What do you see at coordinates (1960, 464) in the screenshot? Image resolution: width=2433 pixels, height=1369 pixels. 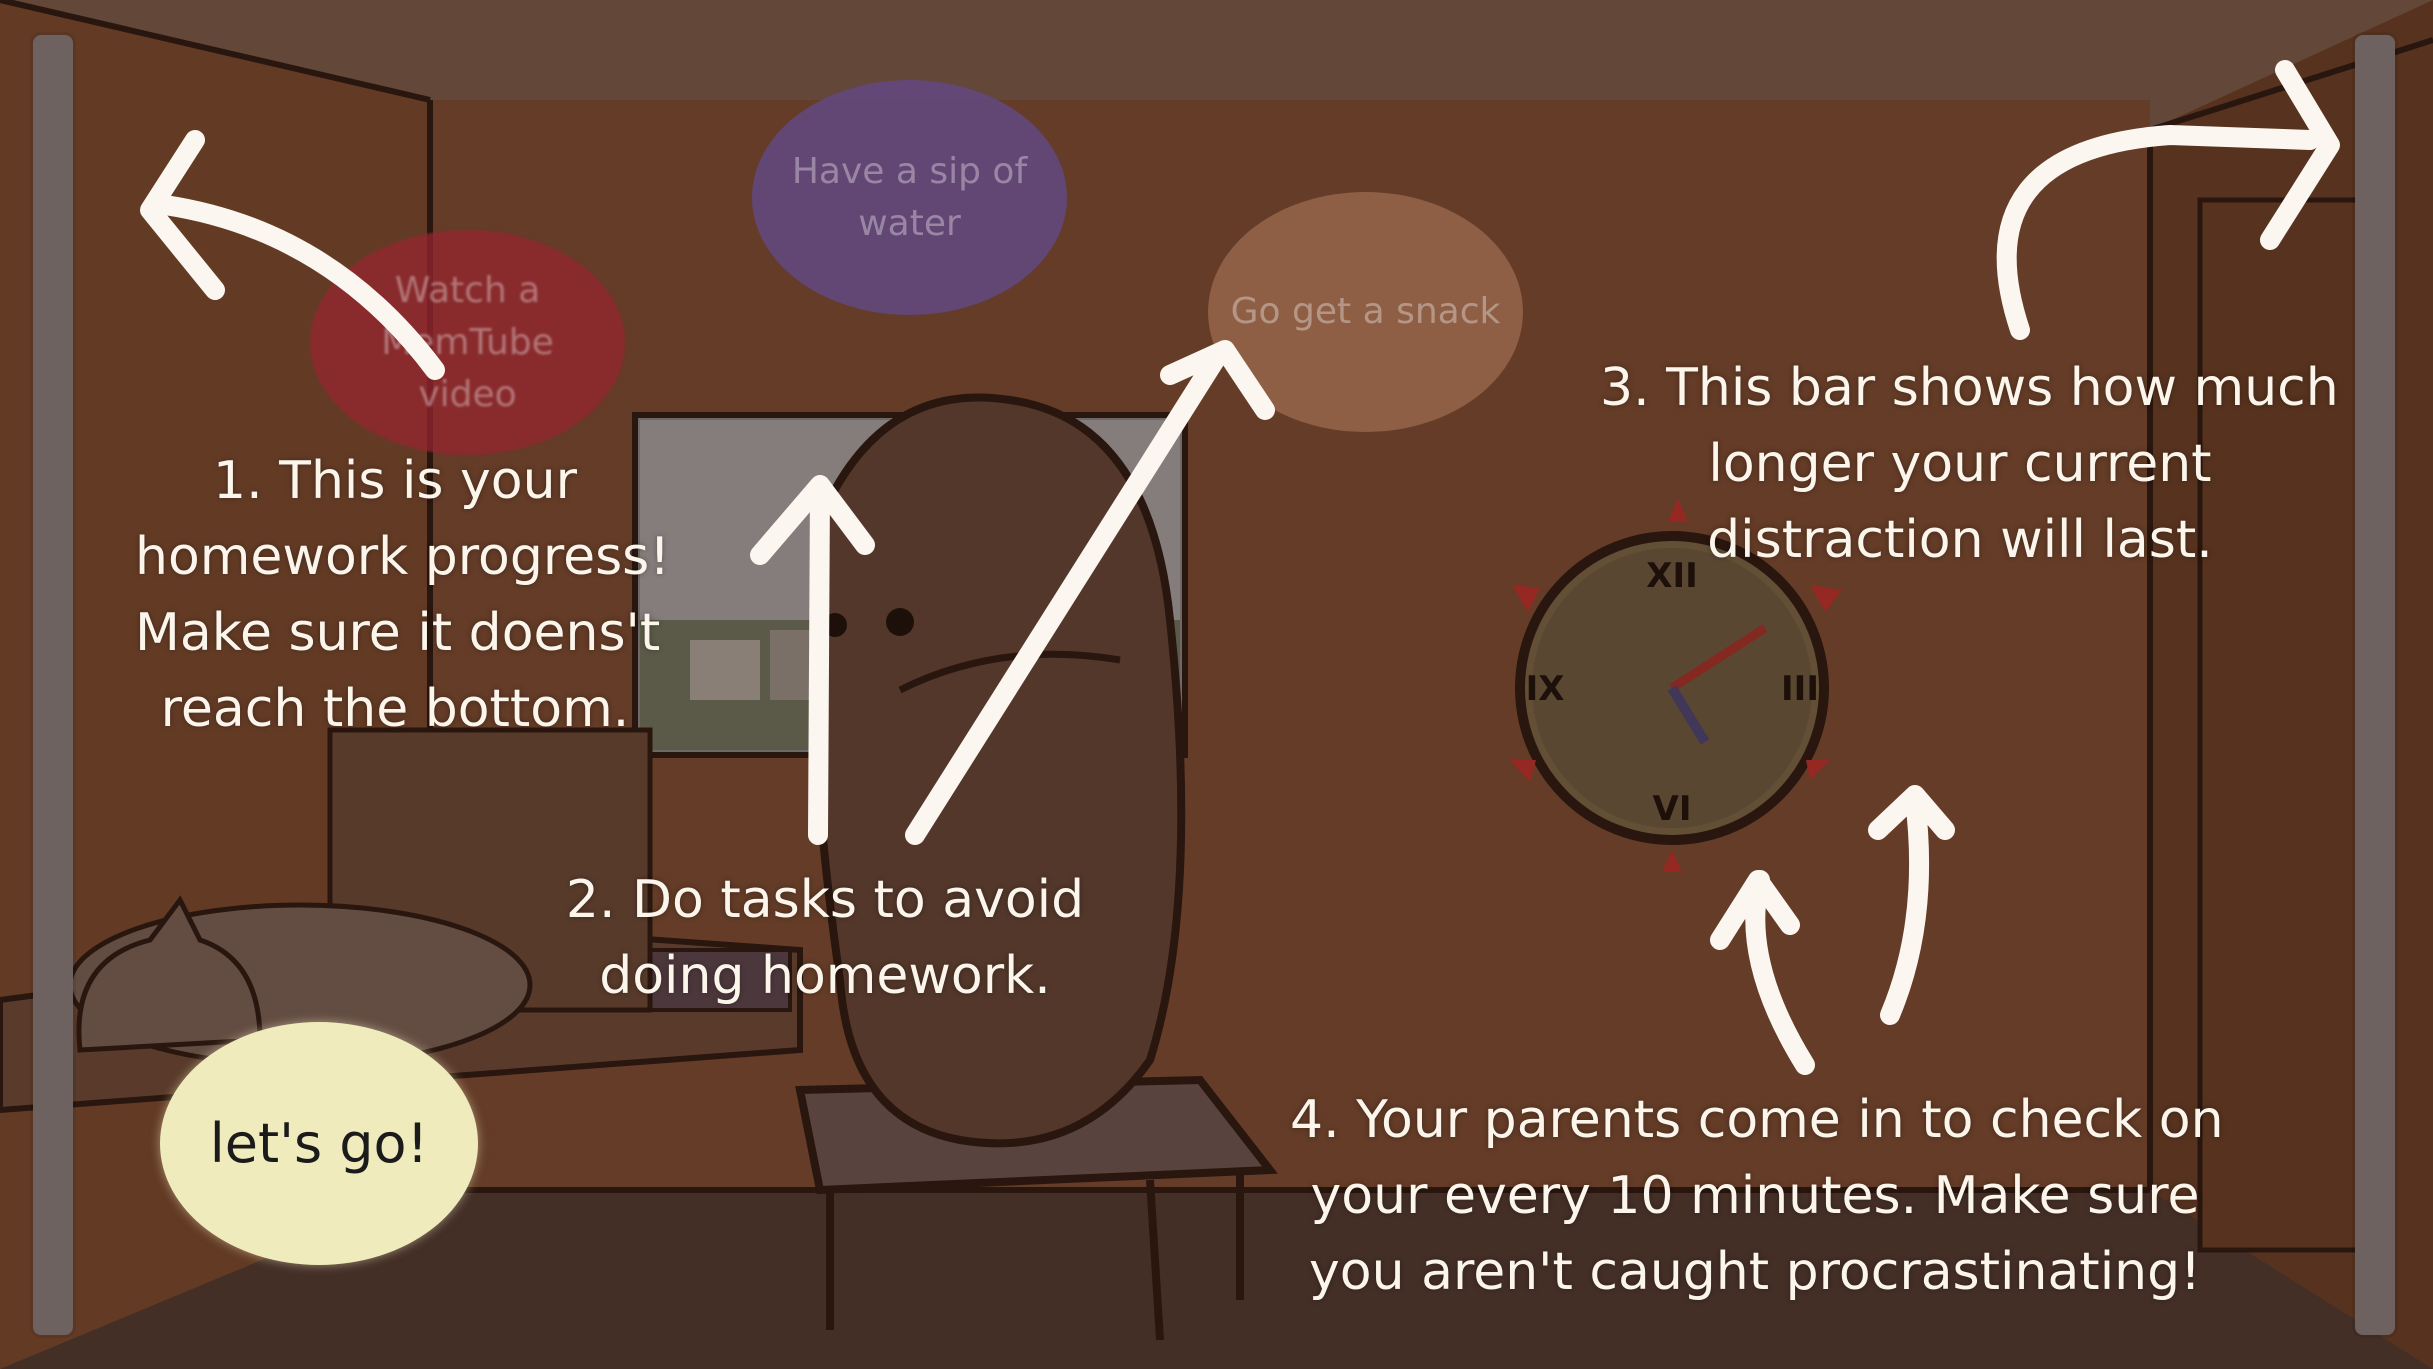 I see `note3-line-2: longer your current` at bounding box center [1960, 464].